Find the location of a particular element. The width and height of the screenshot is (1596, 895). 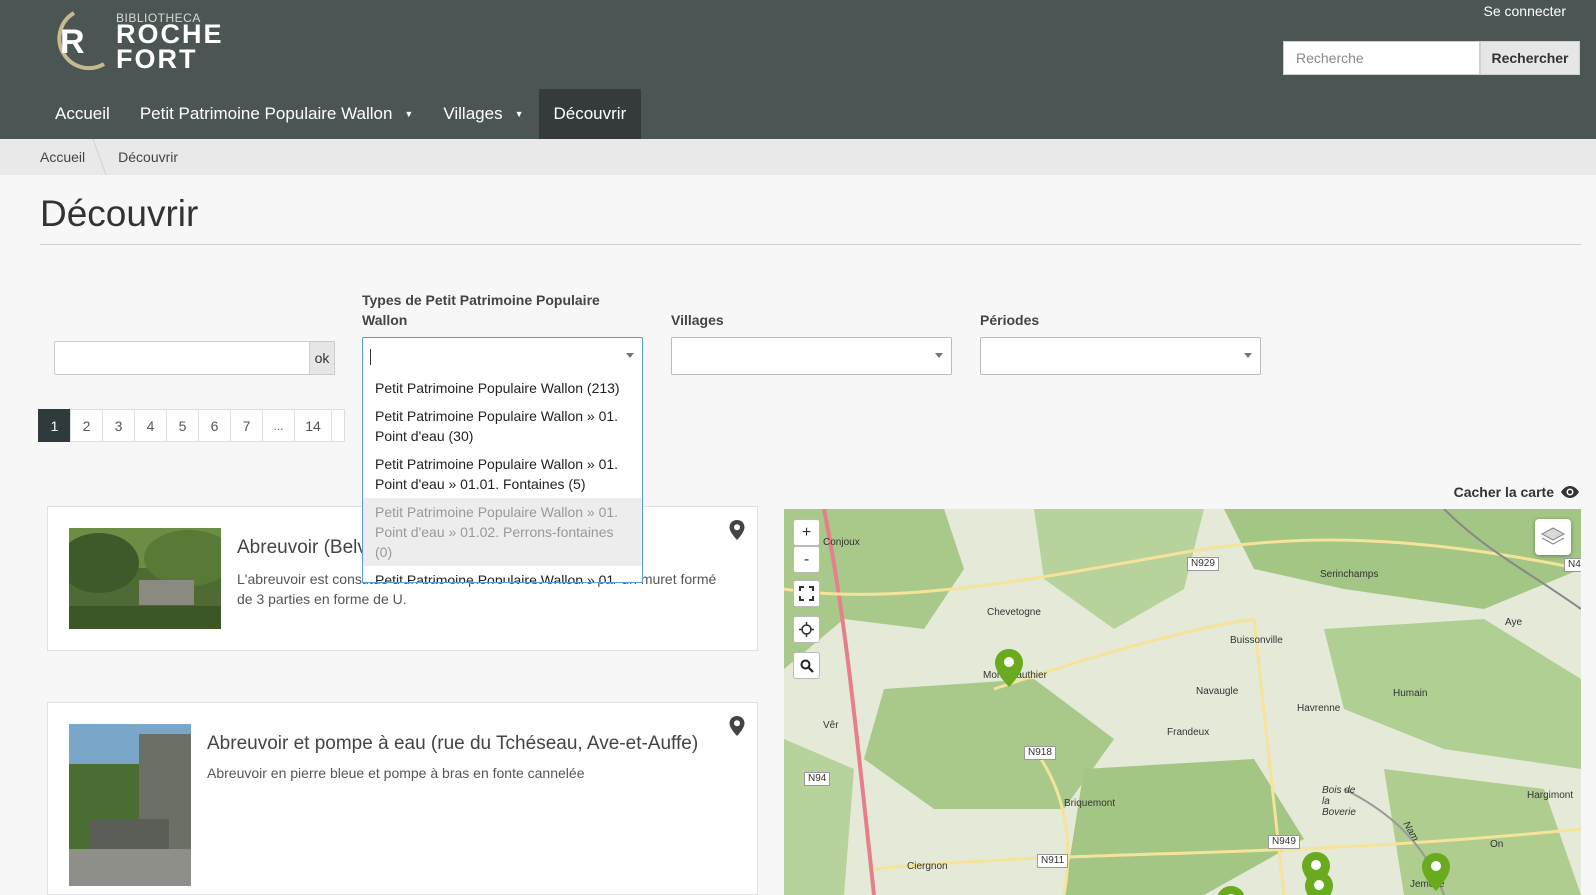

hide-map-toggle: Cacher la carte is located at coordinates (1517, 492).